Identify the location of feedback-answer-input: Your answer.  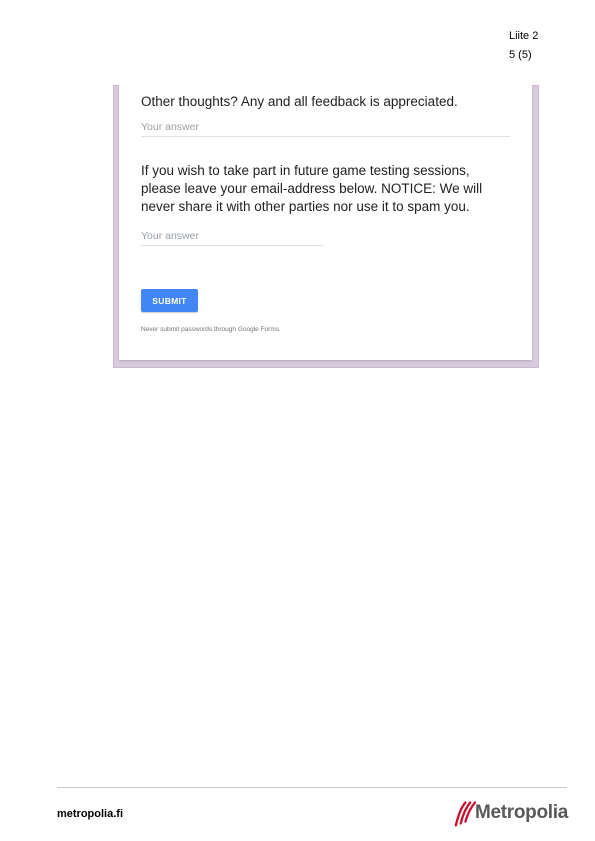
(325, 129).